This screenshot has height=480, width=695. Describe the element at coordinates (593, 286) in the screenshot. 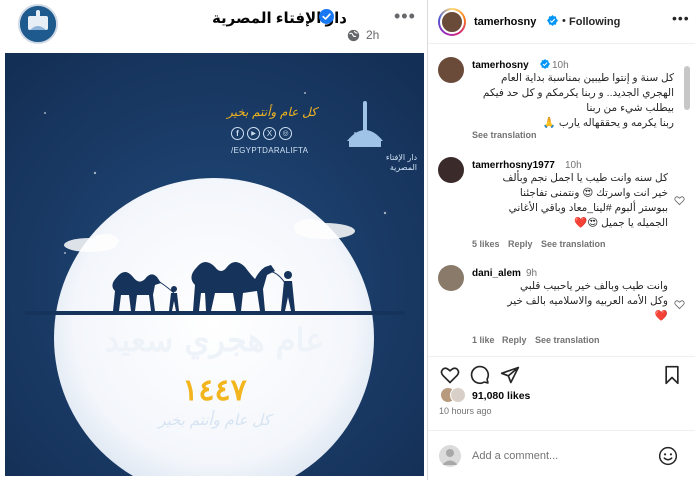

I see `comment-line: وانت طيب وبالف خير ياحبيب قلبي` at that location.